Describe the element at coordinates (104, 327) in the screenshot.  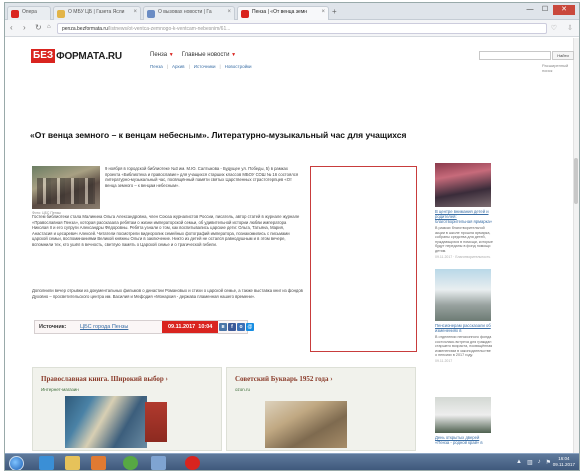
I see `source-link: ЦБС города Пензы` at that location.